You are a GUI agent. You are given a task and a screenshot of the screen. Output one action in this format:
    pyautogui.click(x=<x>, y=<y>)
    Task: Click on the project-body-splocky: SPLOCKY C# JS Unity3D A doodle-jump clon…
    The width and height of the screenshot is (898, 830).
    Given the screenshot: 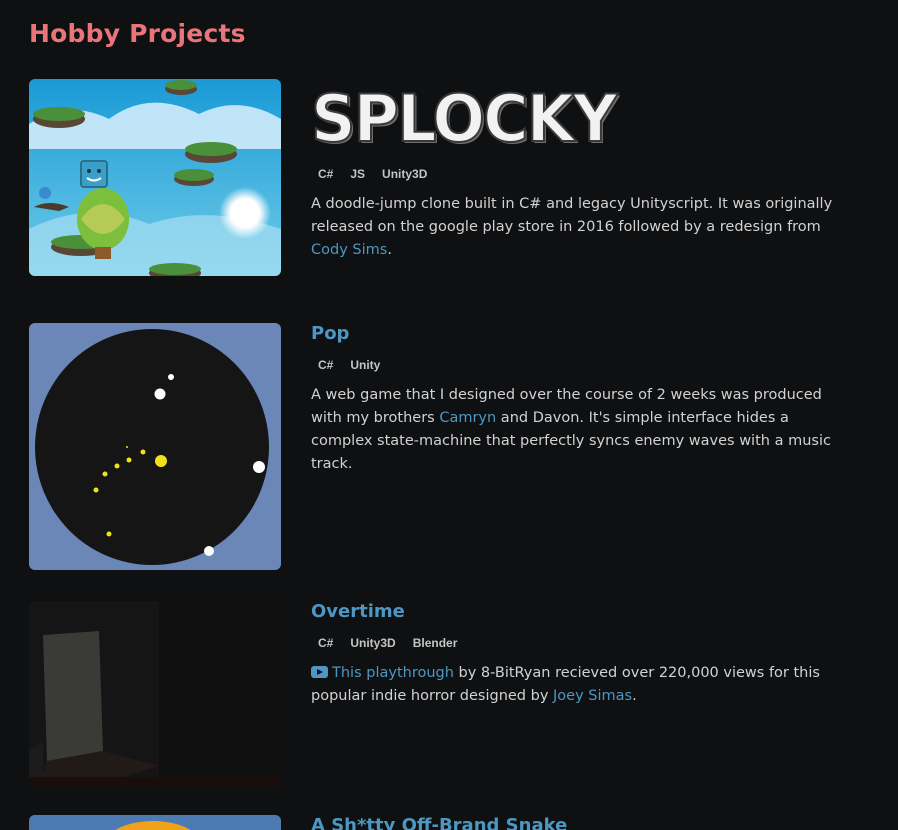 What is the action you would take?
    pyautogui.click(x=580, y=170)
    